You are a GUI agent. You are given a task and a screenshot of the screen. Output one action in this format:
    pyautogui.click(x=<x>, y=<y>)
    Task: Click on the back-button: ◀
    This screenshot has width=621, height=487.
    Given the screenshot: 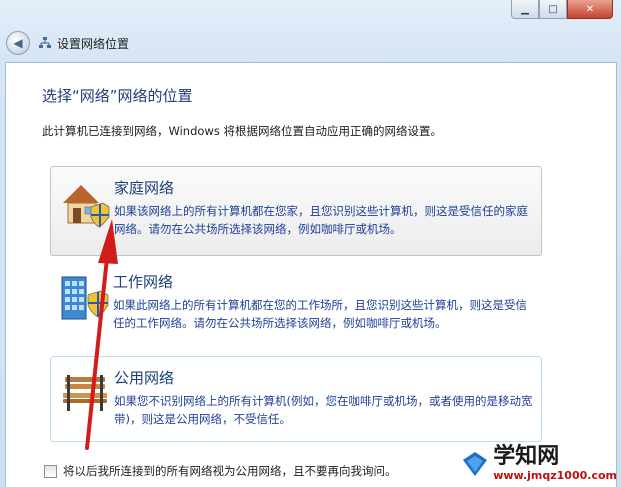 What is the action you would take?
    pyautogui.click(x=18, y=43)
    